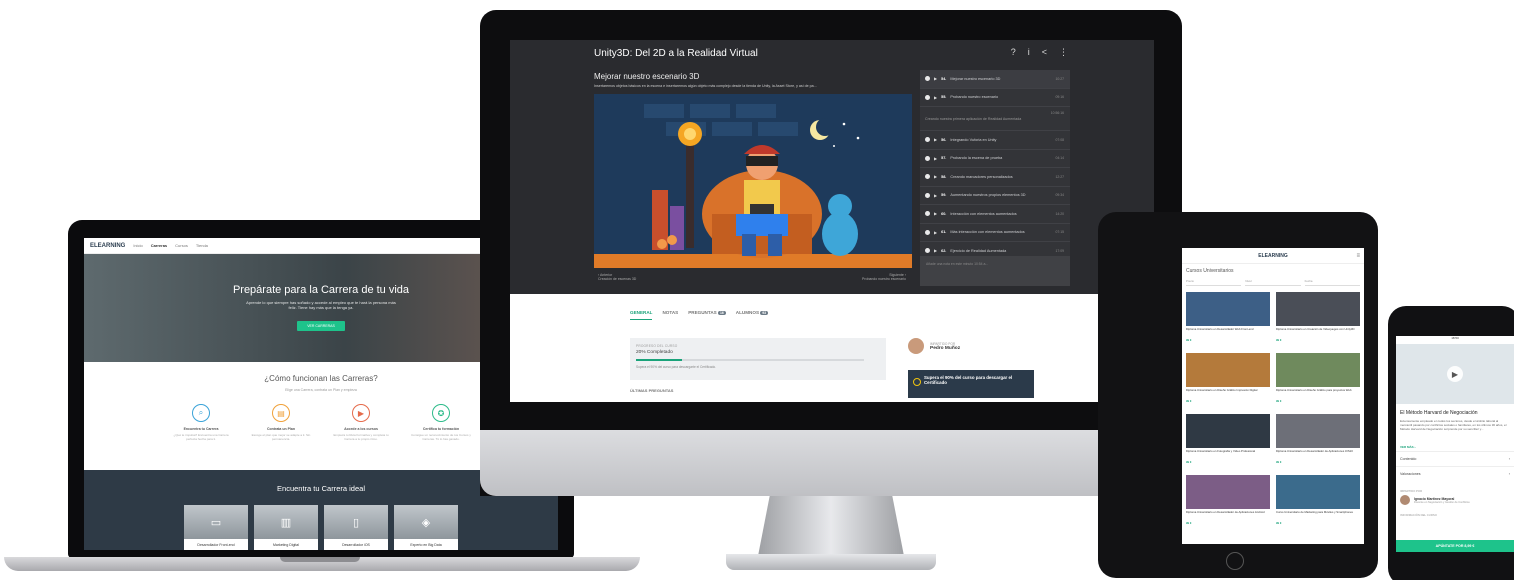 The width and height of the screenshot is (1514, 580). Describe the element at coordinates (987, 232) in the screenshot. I see `lesson-title: Más interacción con elementos aumentados` at that location.